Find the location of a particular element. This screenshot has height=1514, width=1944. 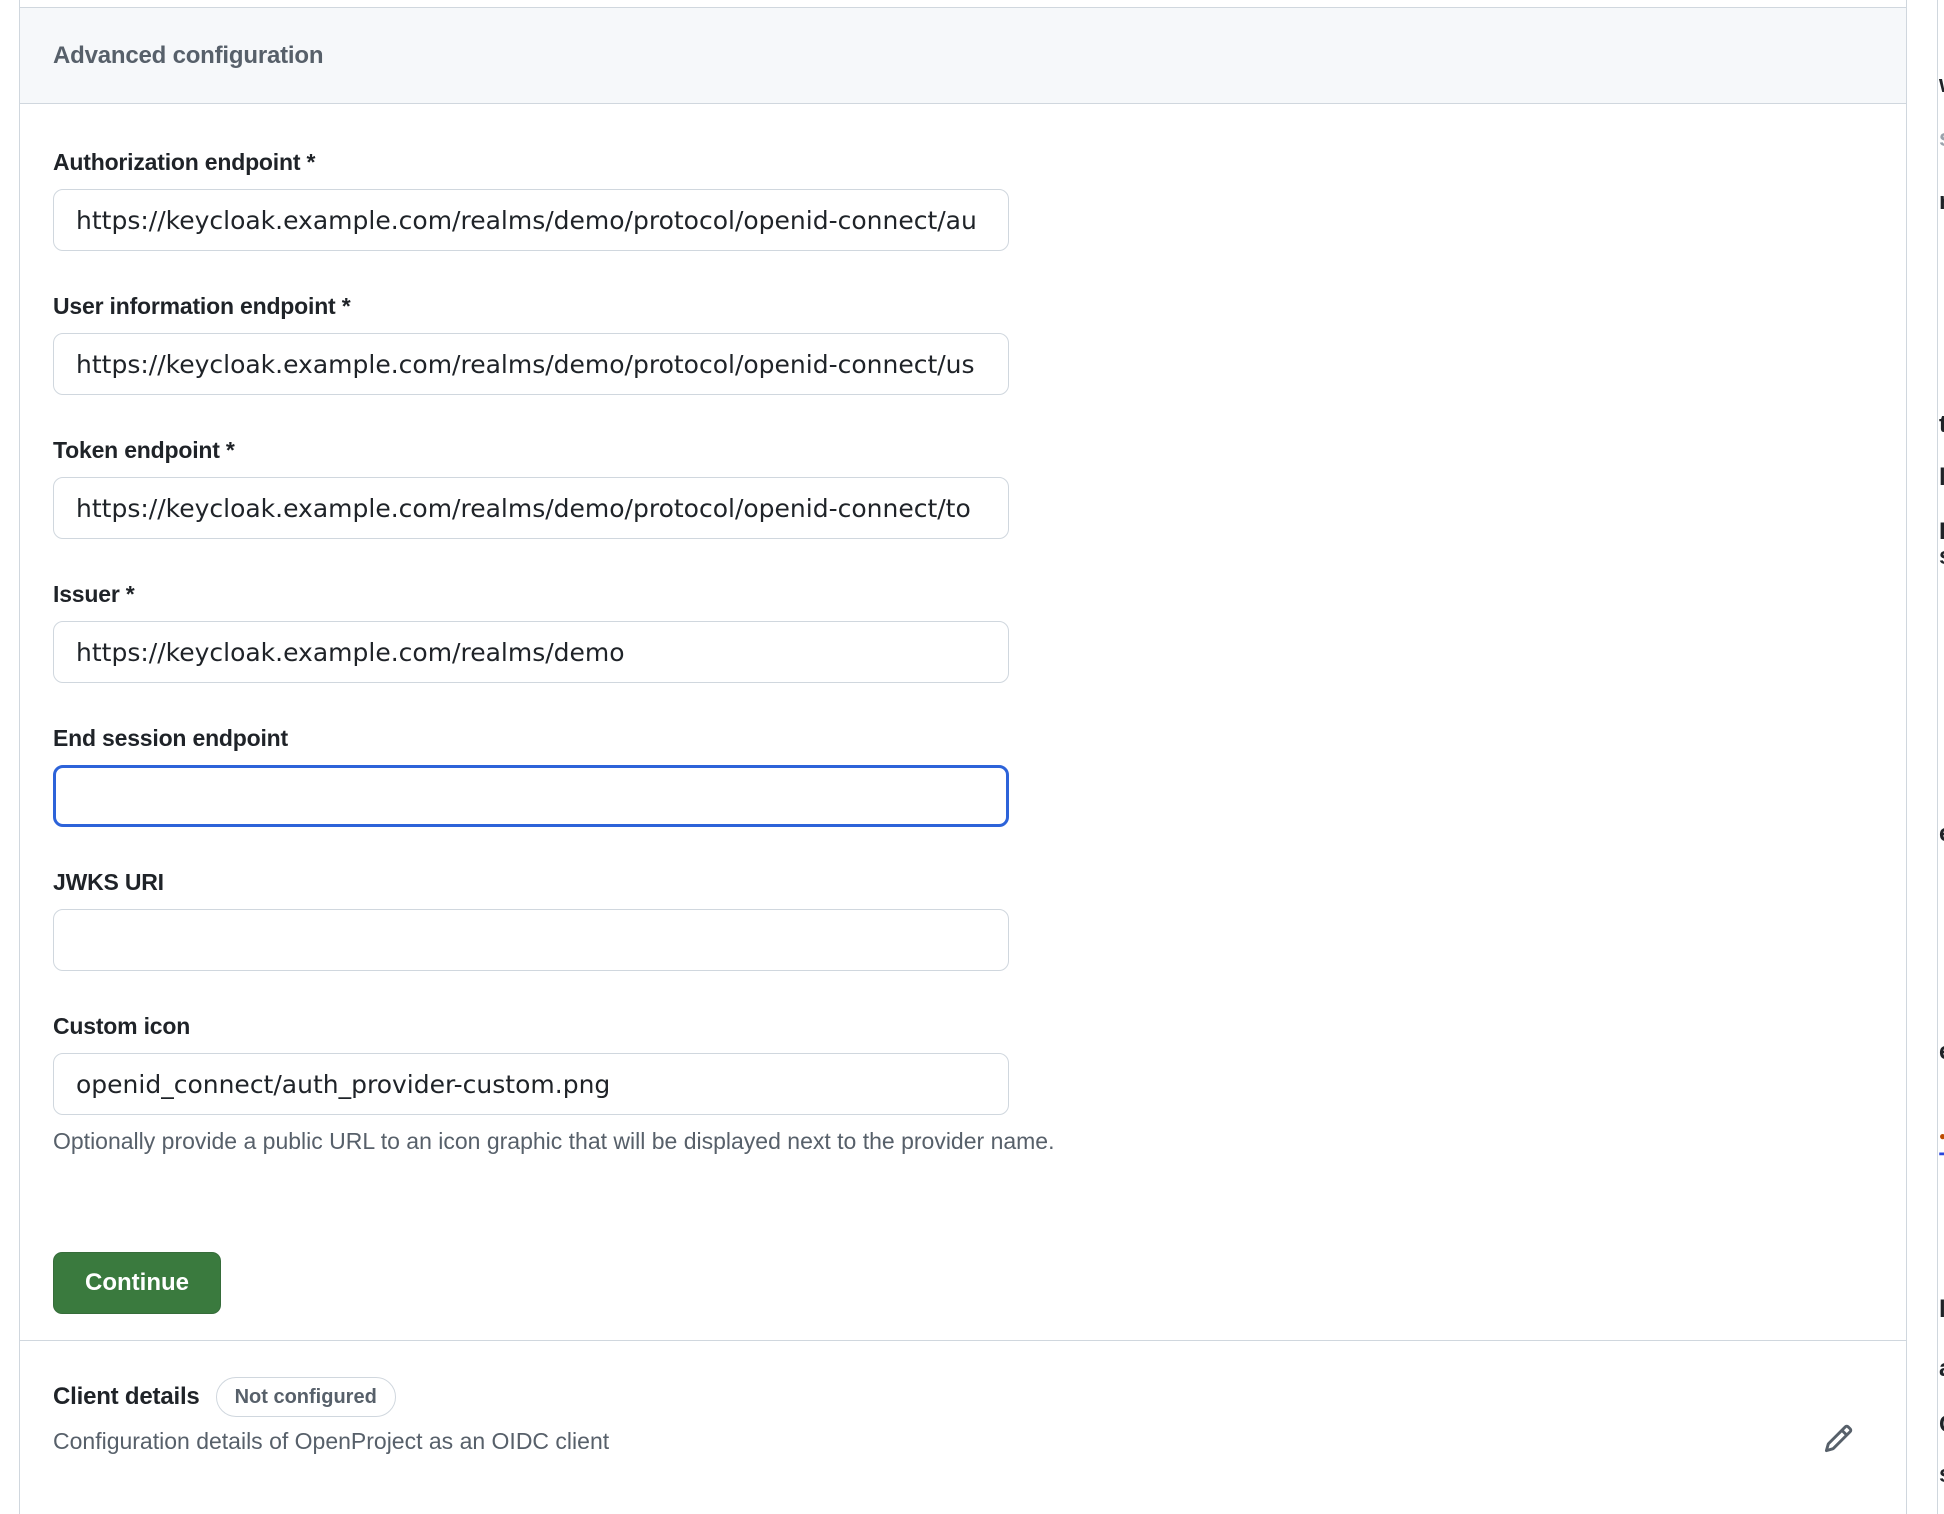

jwks-uri-field: JWKS URI is located at coordinates (979, 919).